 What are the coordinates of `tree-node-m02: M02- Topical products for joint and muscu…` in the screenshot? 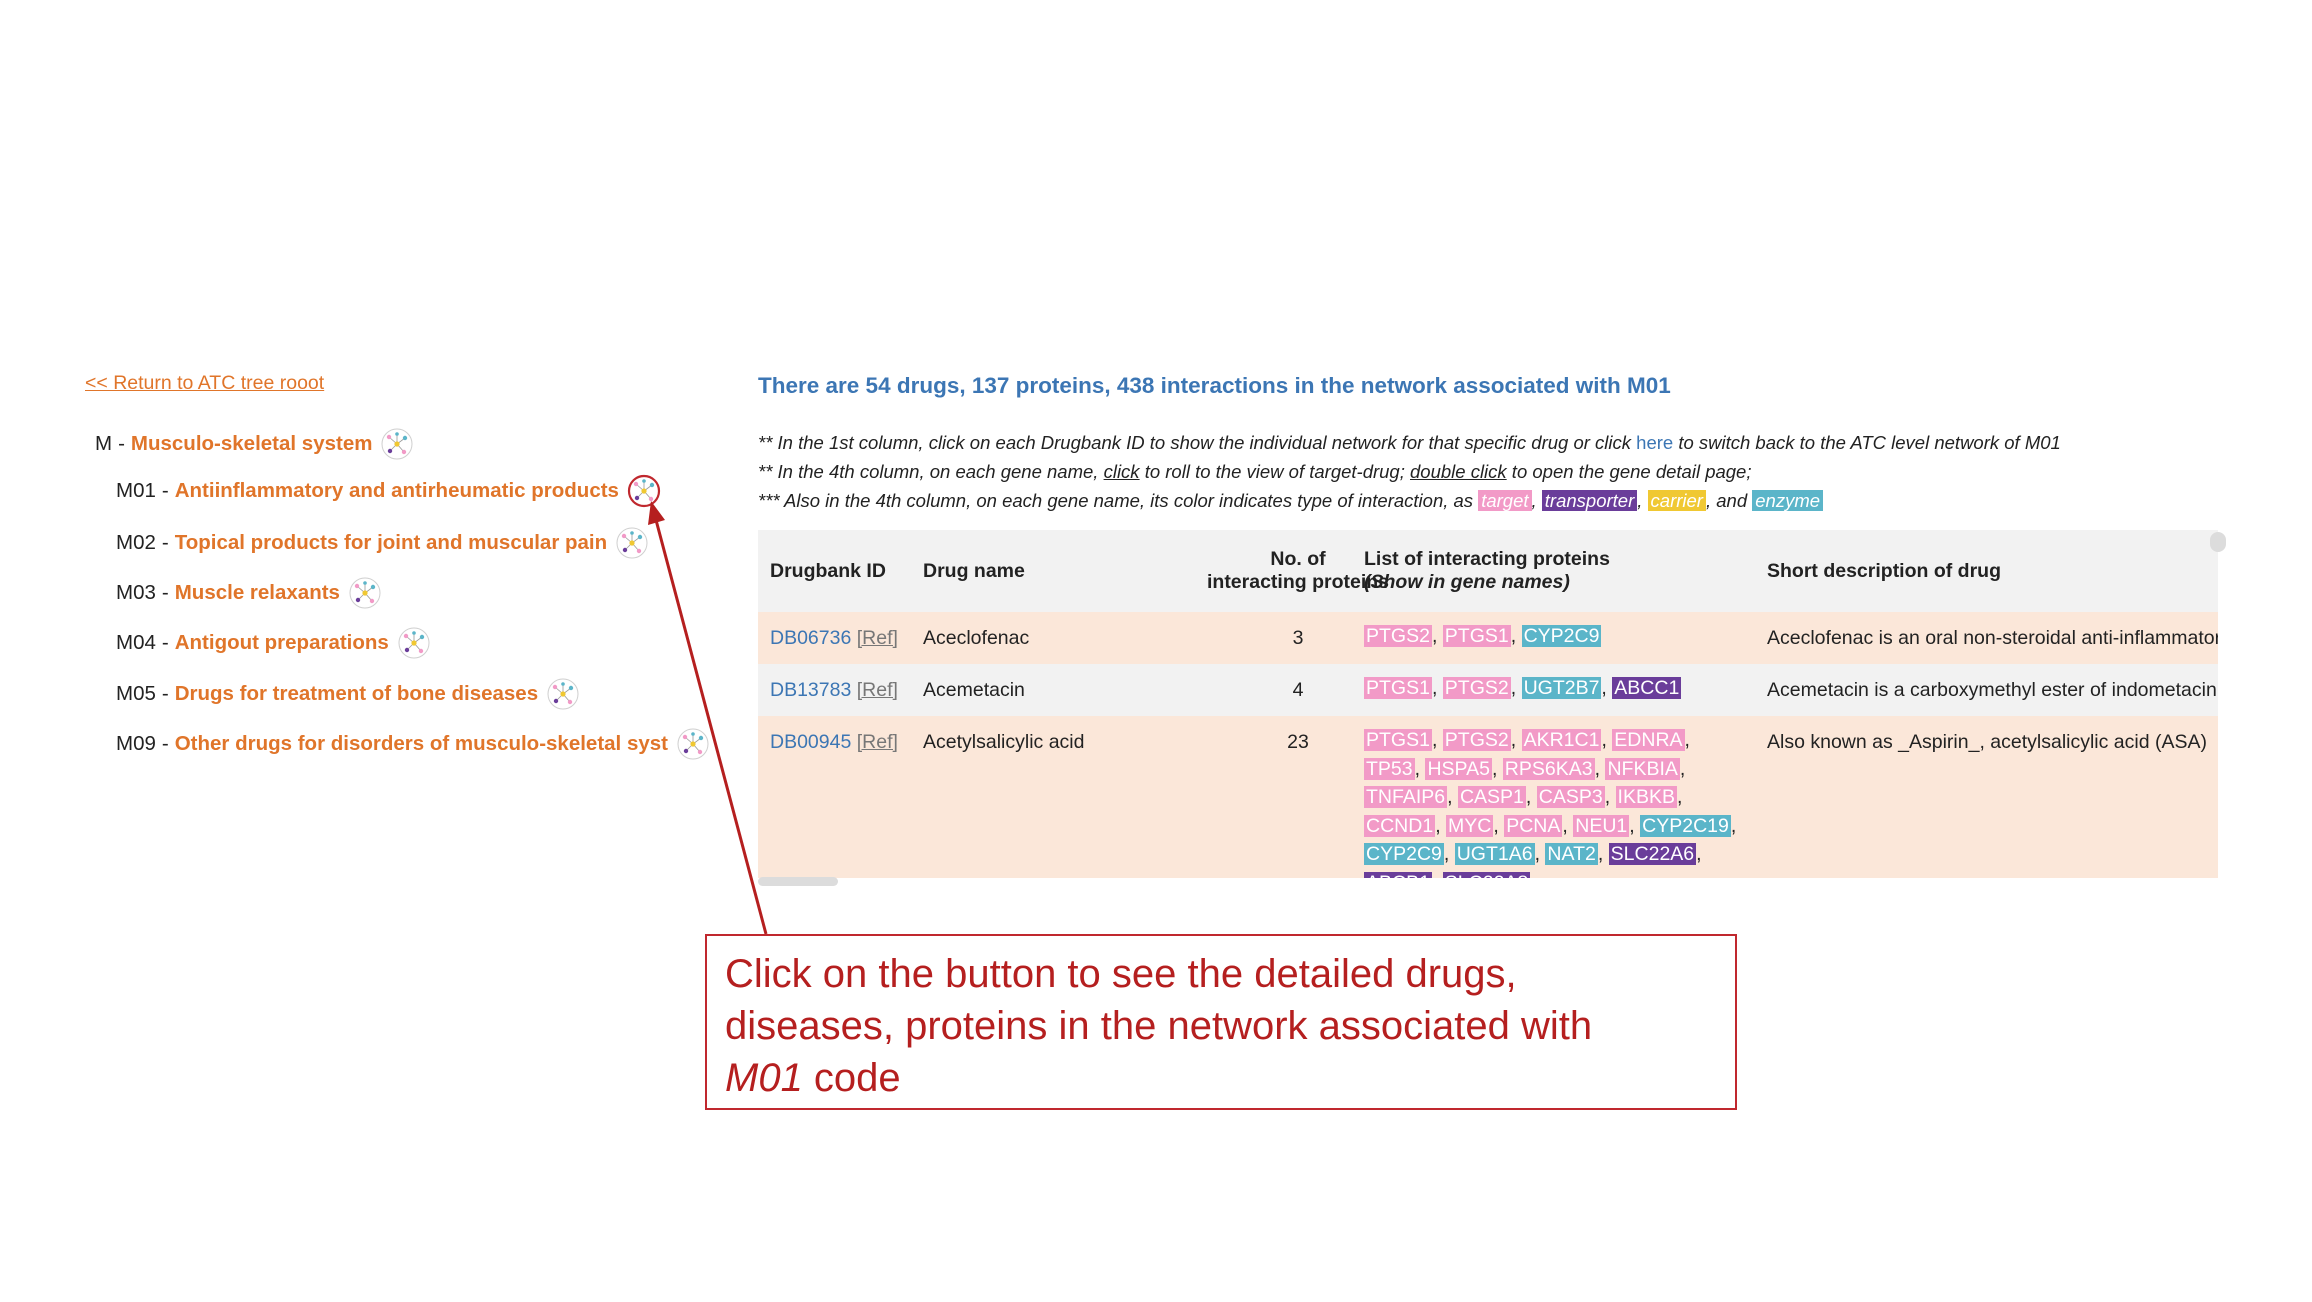 It's located at (382, 543).